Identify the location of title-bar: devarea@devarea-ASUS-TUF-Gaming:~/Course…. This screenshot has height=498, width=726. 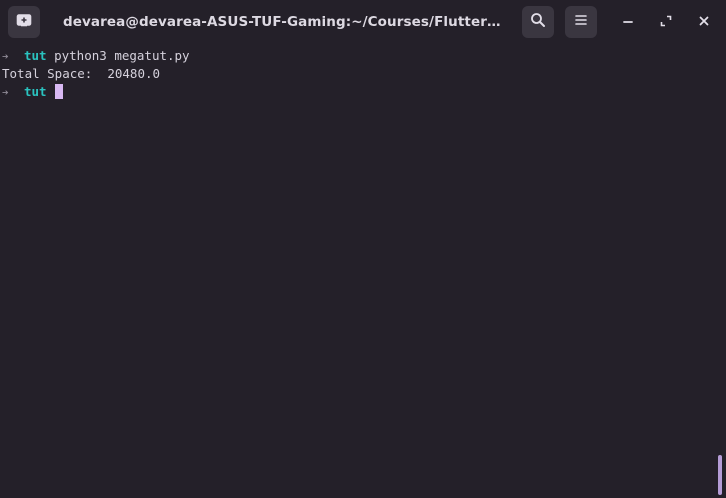
(363, 22).